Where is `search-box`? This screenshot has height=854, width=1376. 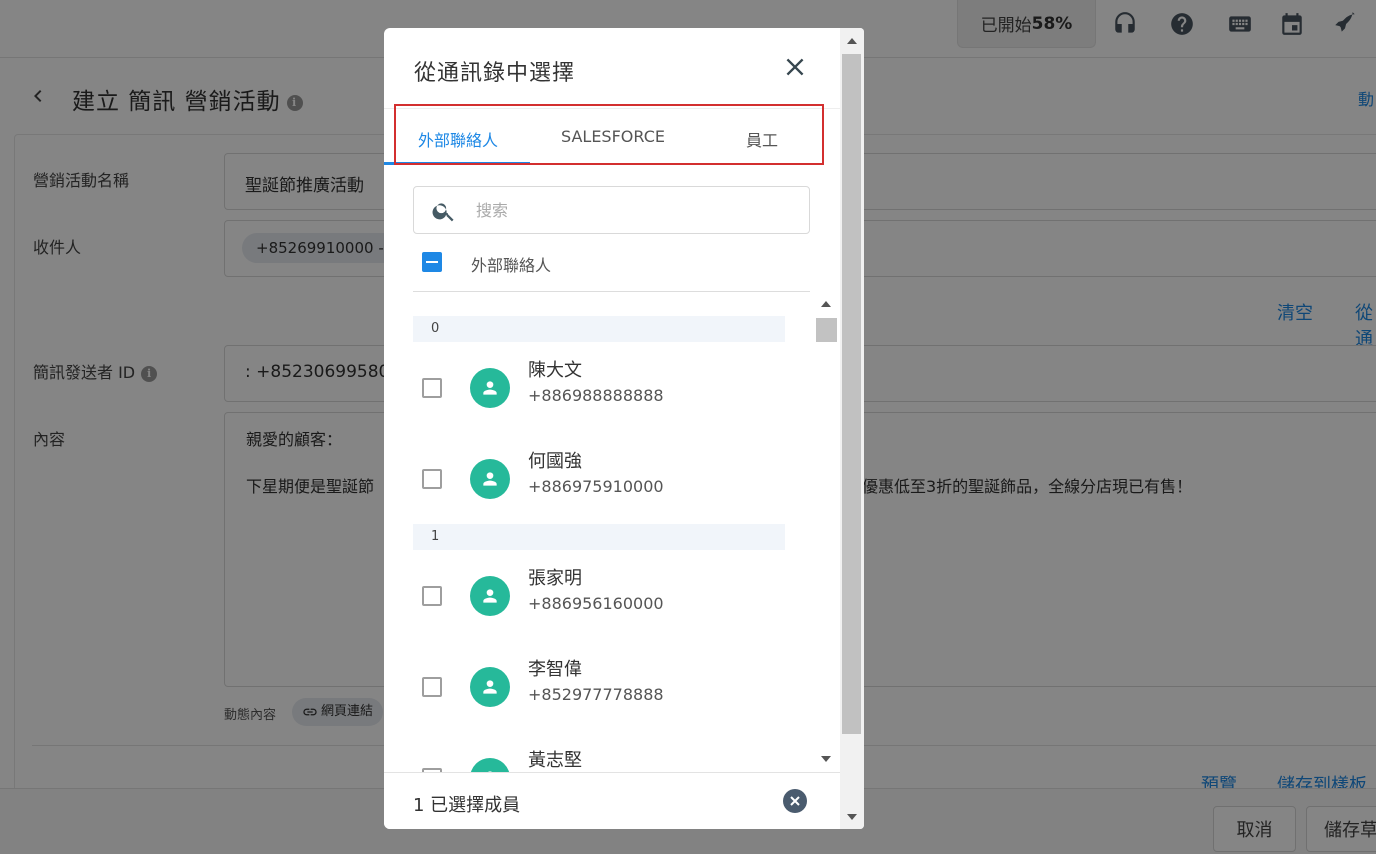
search-box is located at coordinates (611, 210).